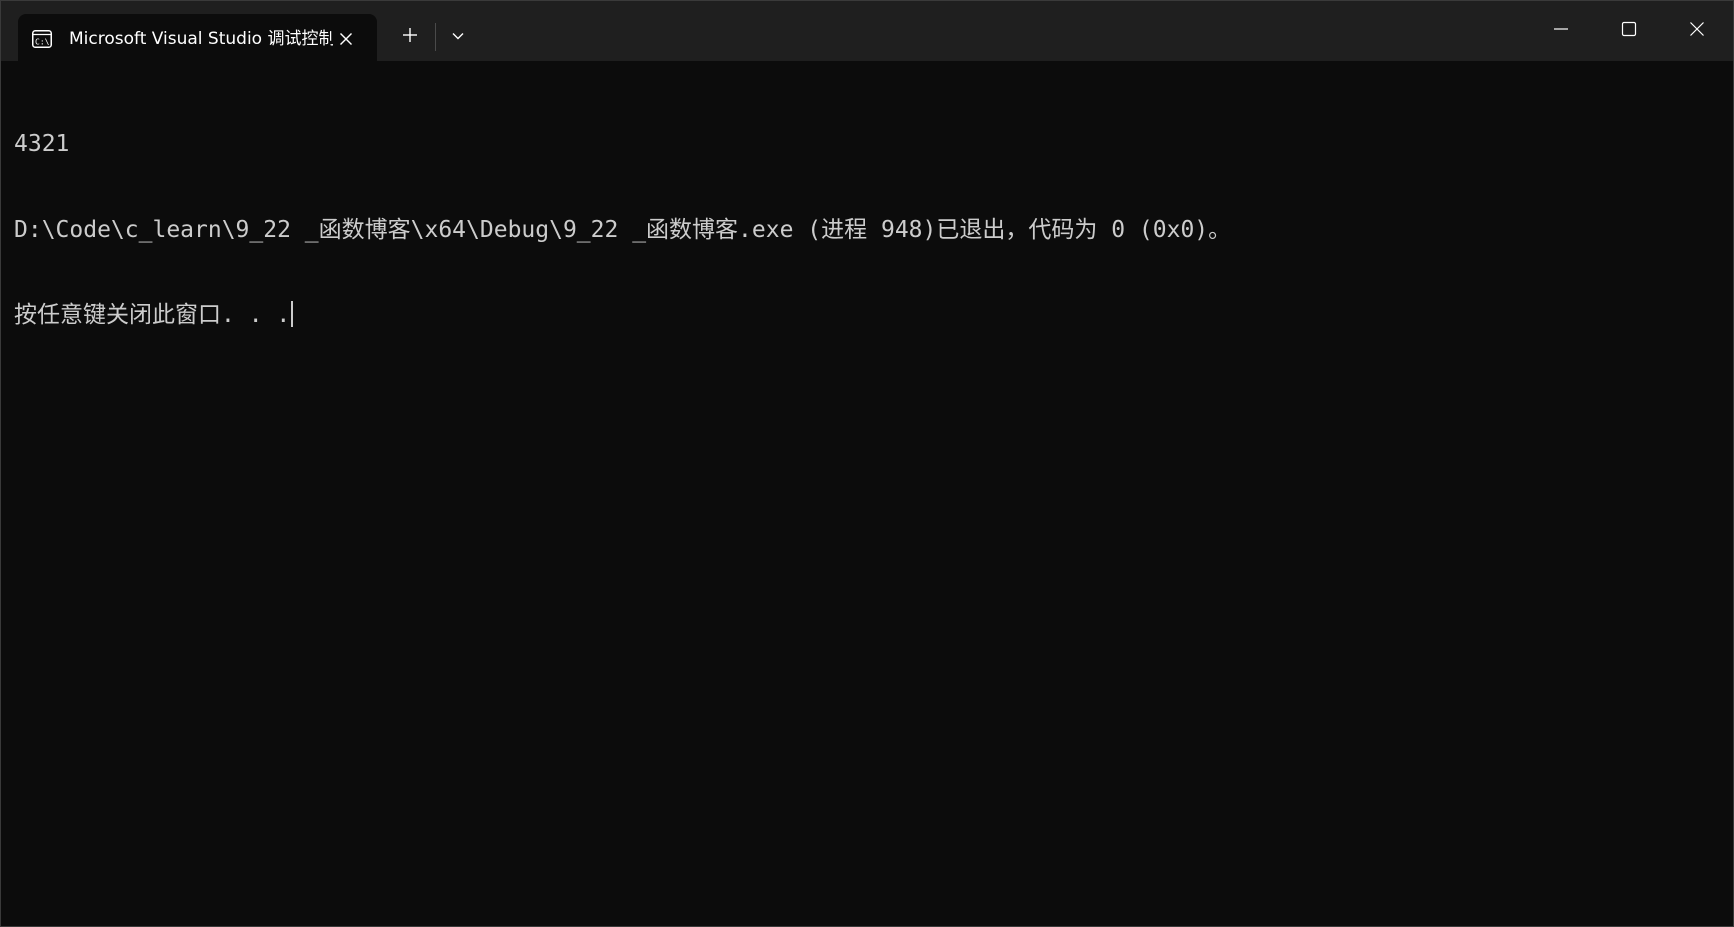 The image size is (1734, 927). What do you see at coordinates (201, 39) in the screenshot?
I see `tab-title: Microsoft Visual Studio 调试控制台` at bounding box center [201, 39].